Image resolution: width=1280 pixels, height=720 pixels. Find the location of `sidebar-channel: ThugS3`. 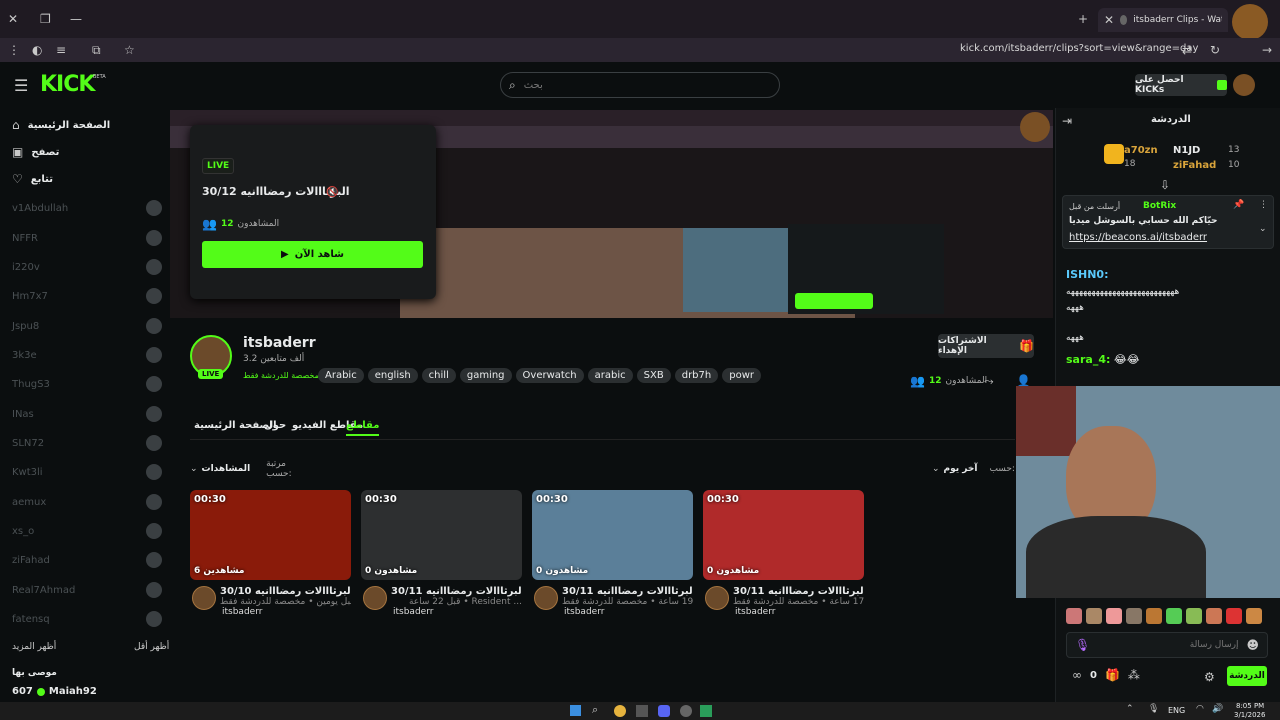

sidebar-channel: ThugS3 is located at coordinates (87, 384).